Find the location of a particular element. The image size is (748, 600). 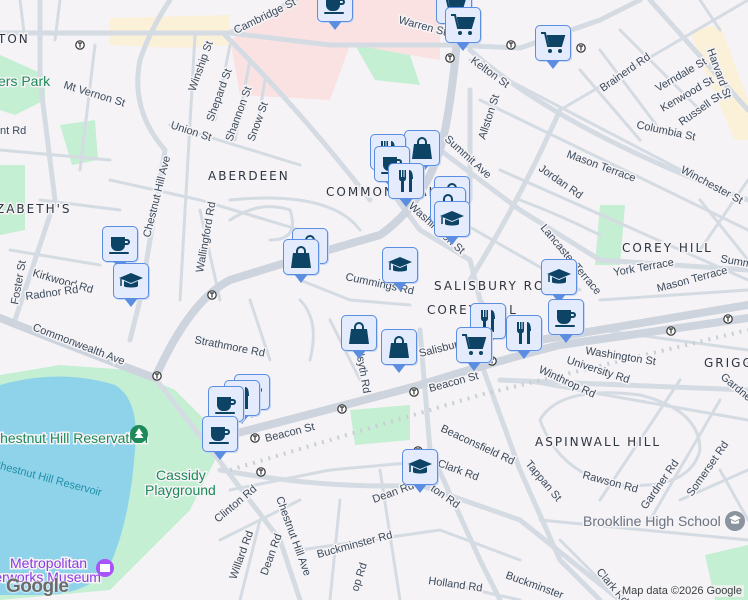

street-label: Radnor Rd is located at coordinates (52, 293).